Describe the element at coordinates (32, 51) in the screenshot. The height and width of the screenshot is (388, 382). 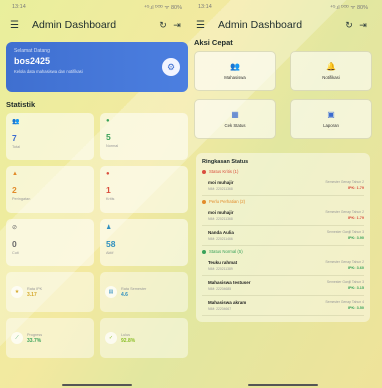
I see `welcome-greeting: Selamat Datang` at that location.